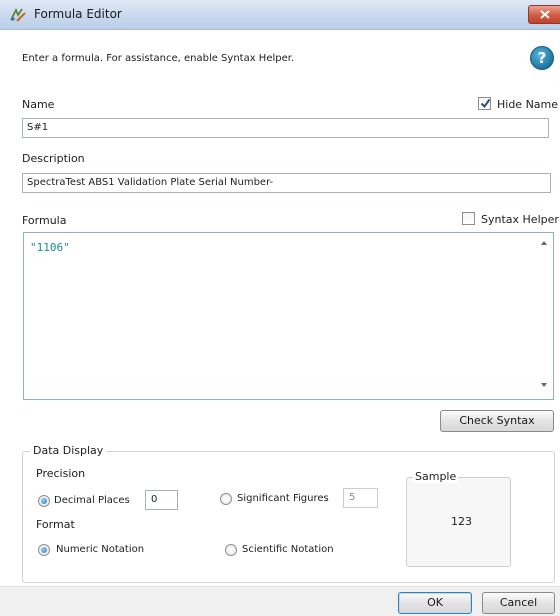 The image size is (560, 616). Describe the element at coordinates (61, 473) in the screenshot. I see `precision-label: Precision` at that location.